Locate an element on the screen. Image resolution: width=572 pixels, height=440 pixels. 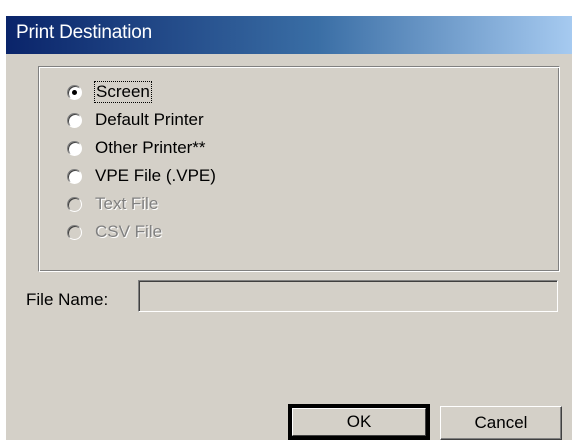
radio-option-text-file: Text File is located at coordinates (112, 204).